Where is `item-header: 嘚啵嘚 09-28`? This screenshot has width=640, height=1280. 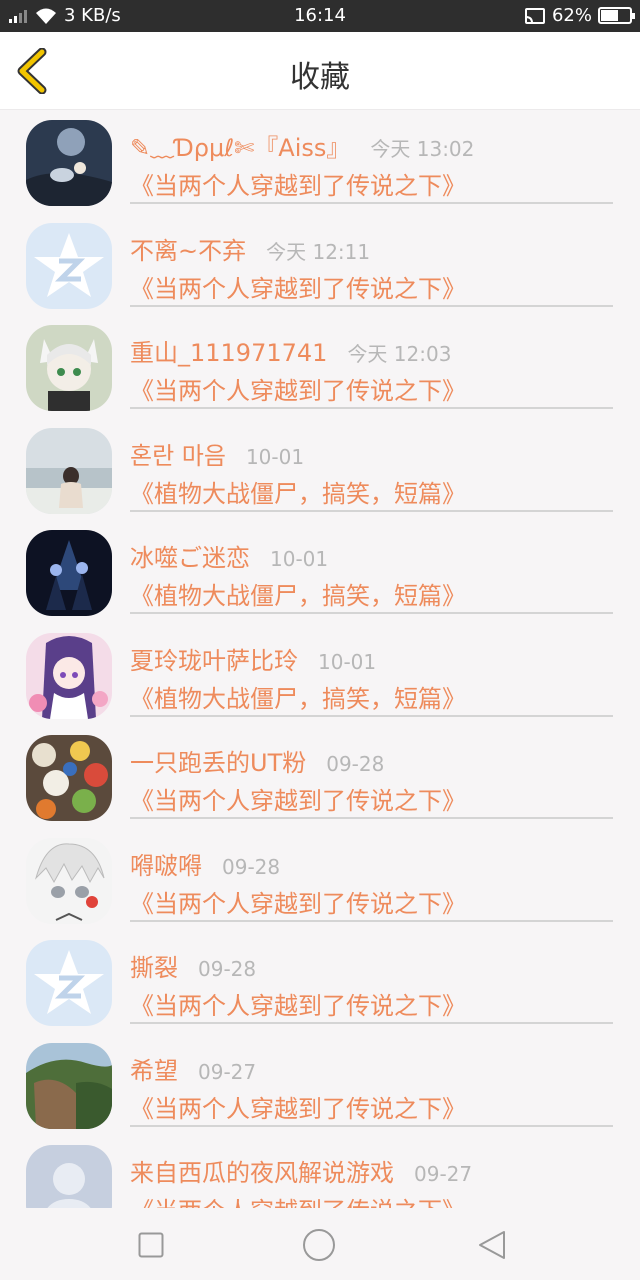
item-header: 嘚啵嘚 09-28 is located at coordinates (205, 863).